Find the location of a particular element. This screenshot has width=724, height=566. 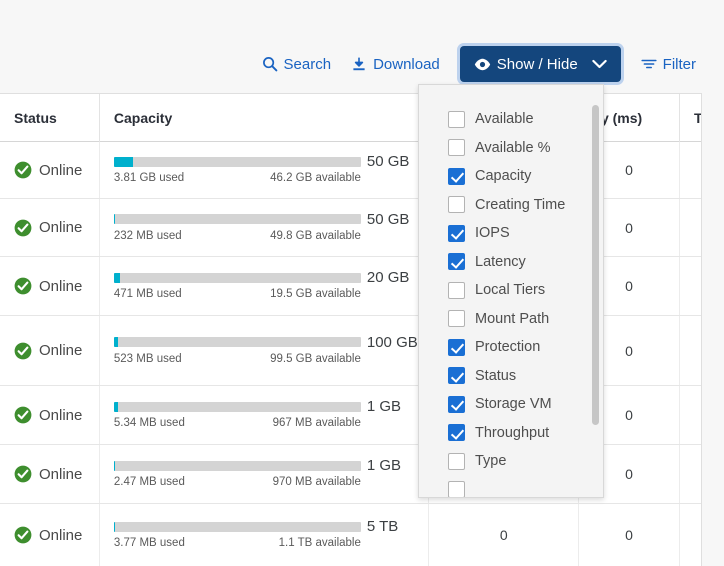

capacity-available: 970 MB available is located at coordinates (316, 482).